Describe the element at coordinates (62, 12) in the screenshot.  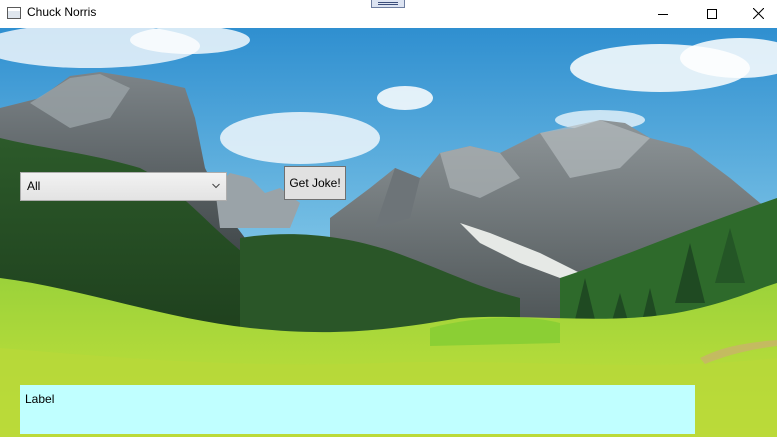
I see `window-title: Chuck Norris` at that location.